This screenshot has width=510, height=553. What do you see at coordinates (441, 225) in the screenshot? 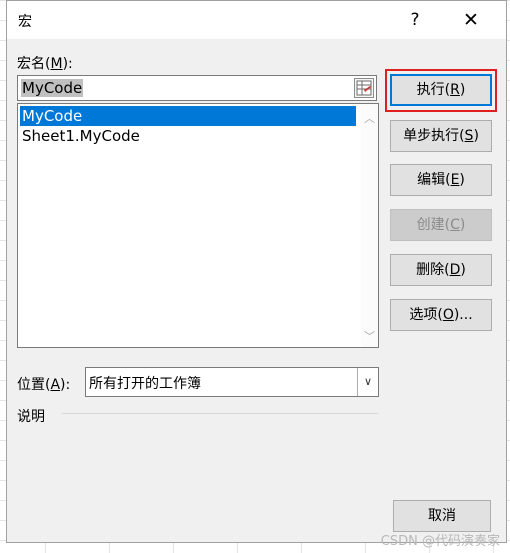
I see `create-button: 创建(C)` at bounding box center [441, 225].